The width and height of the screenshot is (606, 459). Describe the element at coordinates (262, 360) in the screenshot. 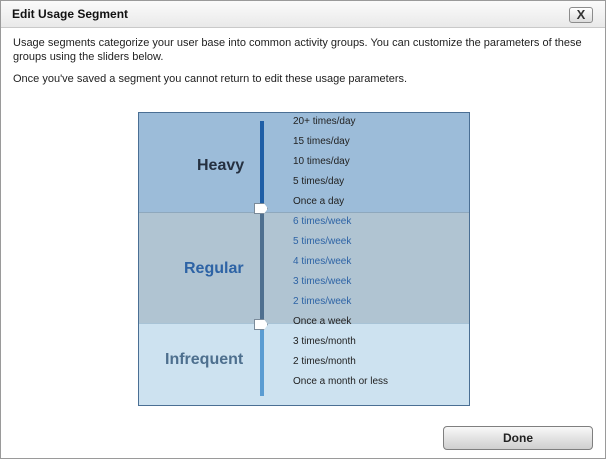

I see `infrequent-slider-track` at that location.